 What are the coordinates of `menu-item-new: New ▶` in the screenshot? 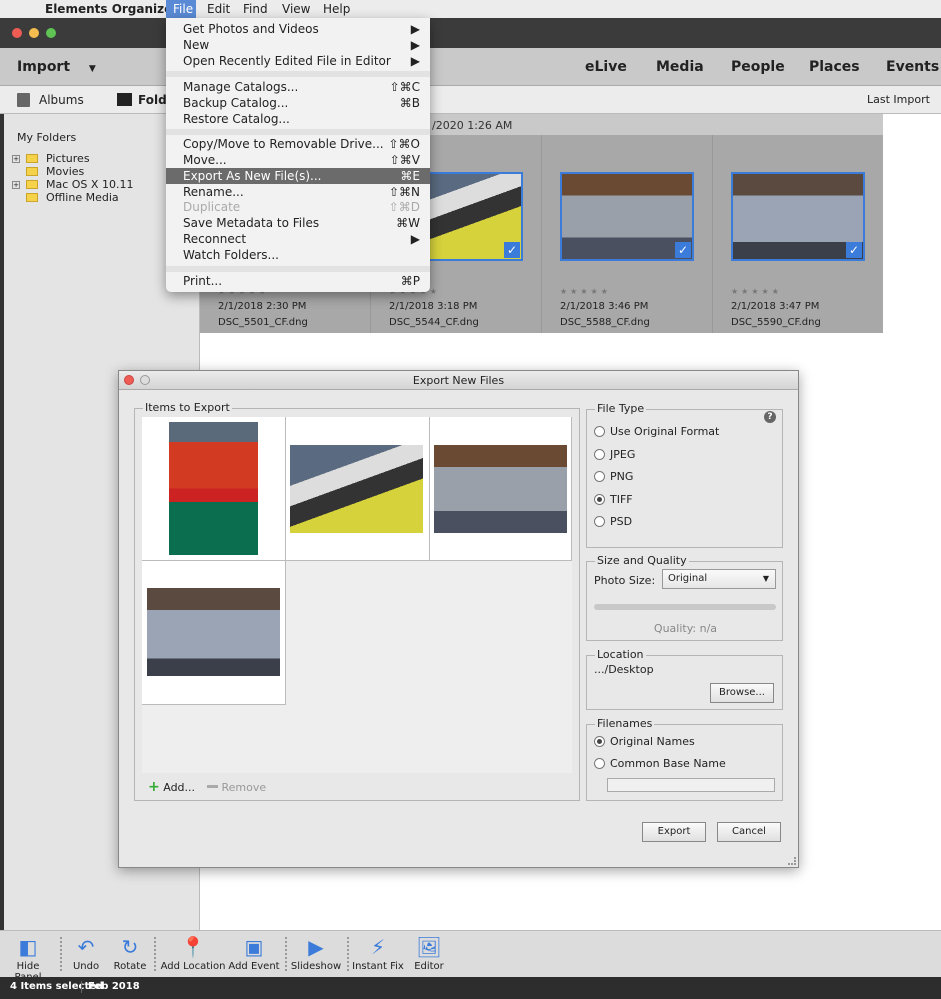 It's located at (298, 45).